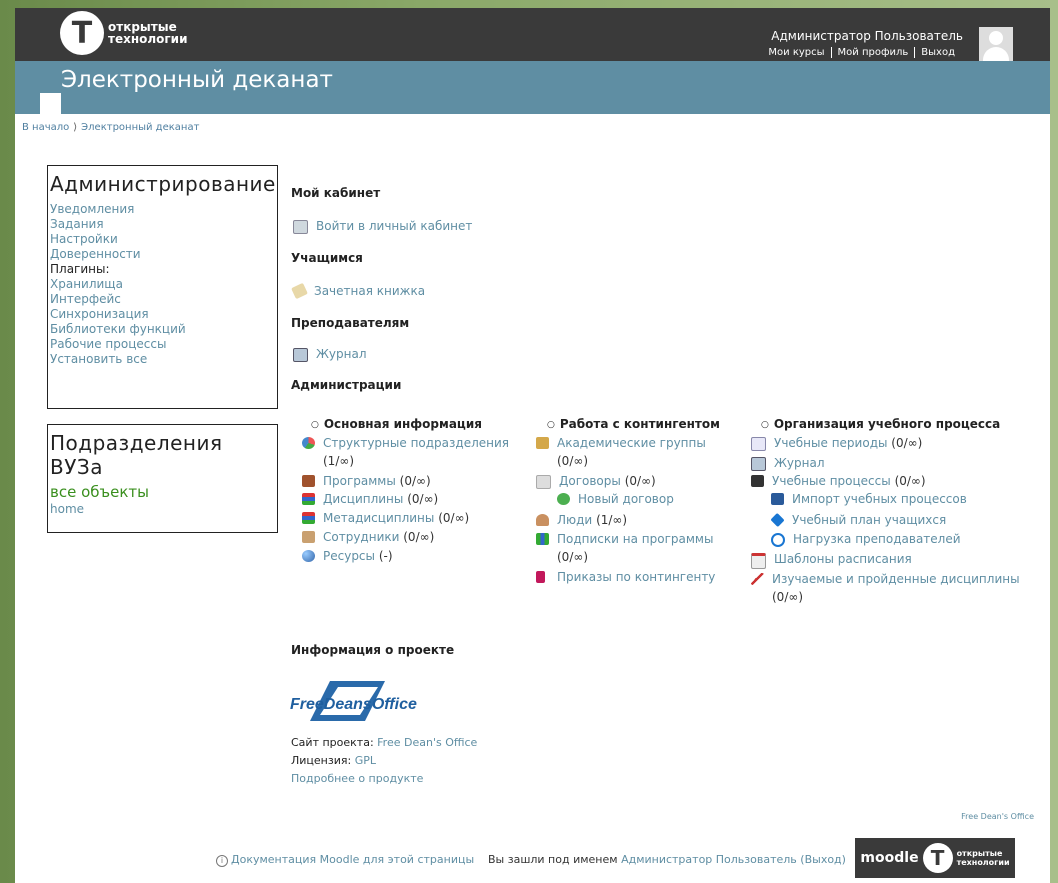 The height and width of the screenshot is (883, 1058). What do you see at coordinates (148, 39) in the screenshot?
I see `logo-line2: технологии` at bounding box center [148, 39].